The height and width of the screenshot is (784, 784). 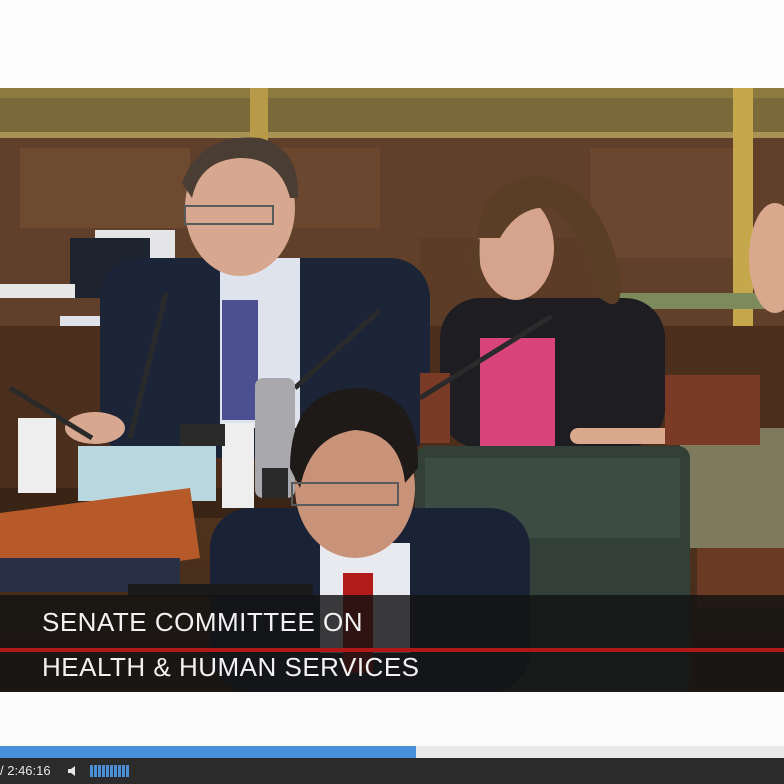 What do you see at coordinates (208, 752) in the screenshot?
I see `seek-bar-progress` at bounding box center [208, 752].